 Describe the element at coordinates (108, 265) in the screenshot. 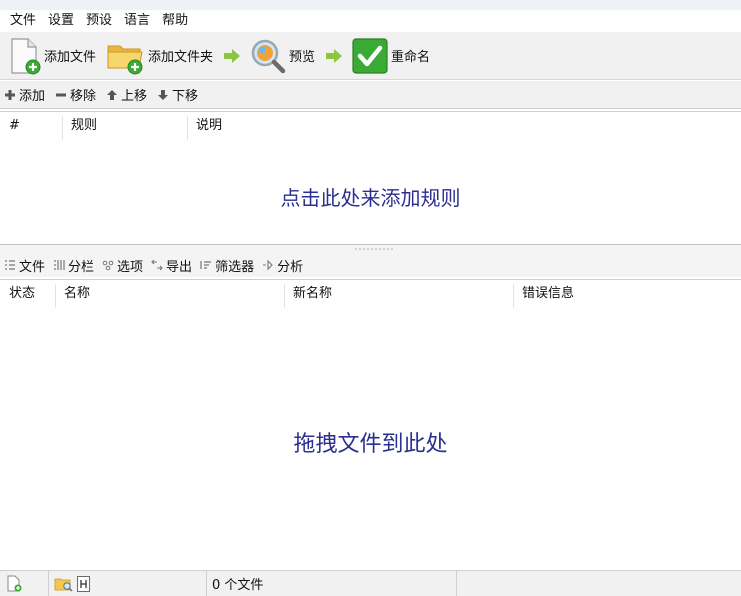

I see `options-icon` at that location.